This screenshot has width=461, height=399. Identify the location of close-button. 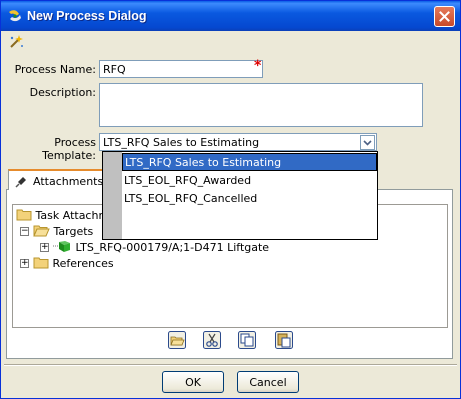
(444, 16).